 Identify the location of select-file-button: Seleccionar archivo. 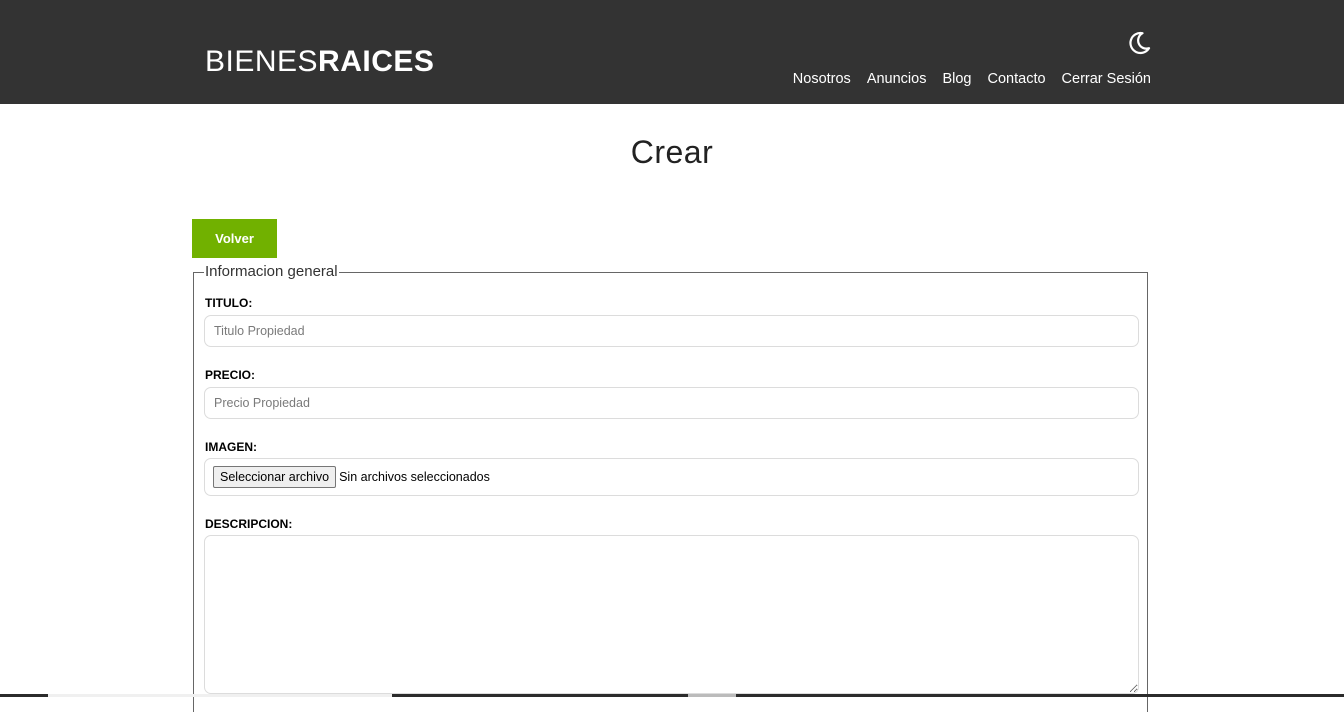
(275, 477).